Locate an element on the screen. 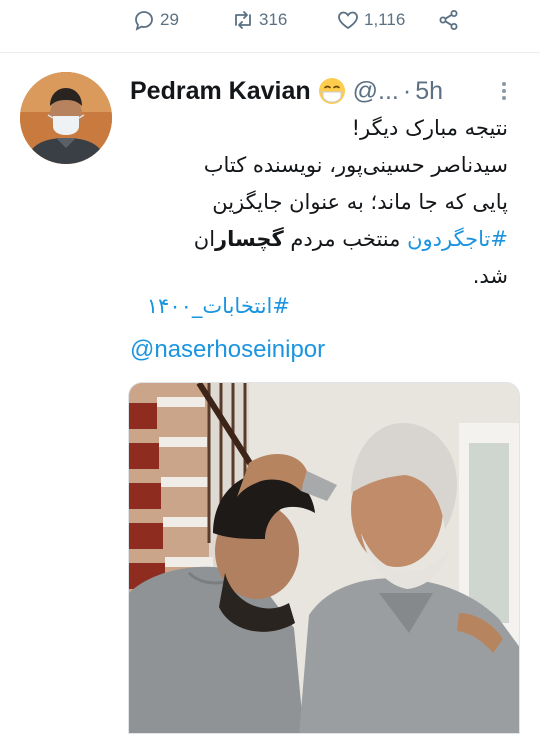 The width and height of the screenshot is (540, 734). tweet-time: 5h is located at coordinates (429, 91).